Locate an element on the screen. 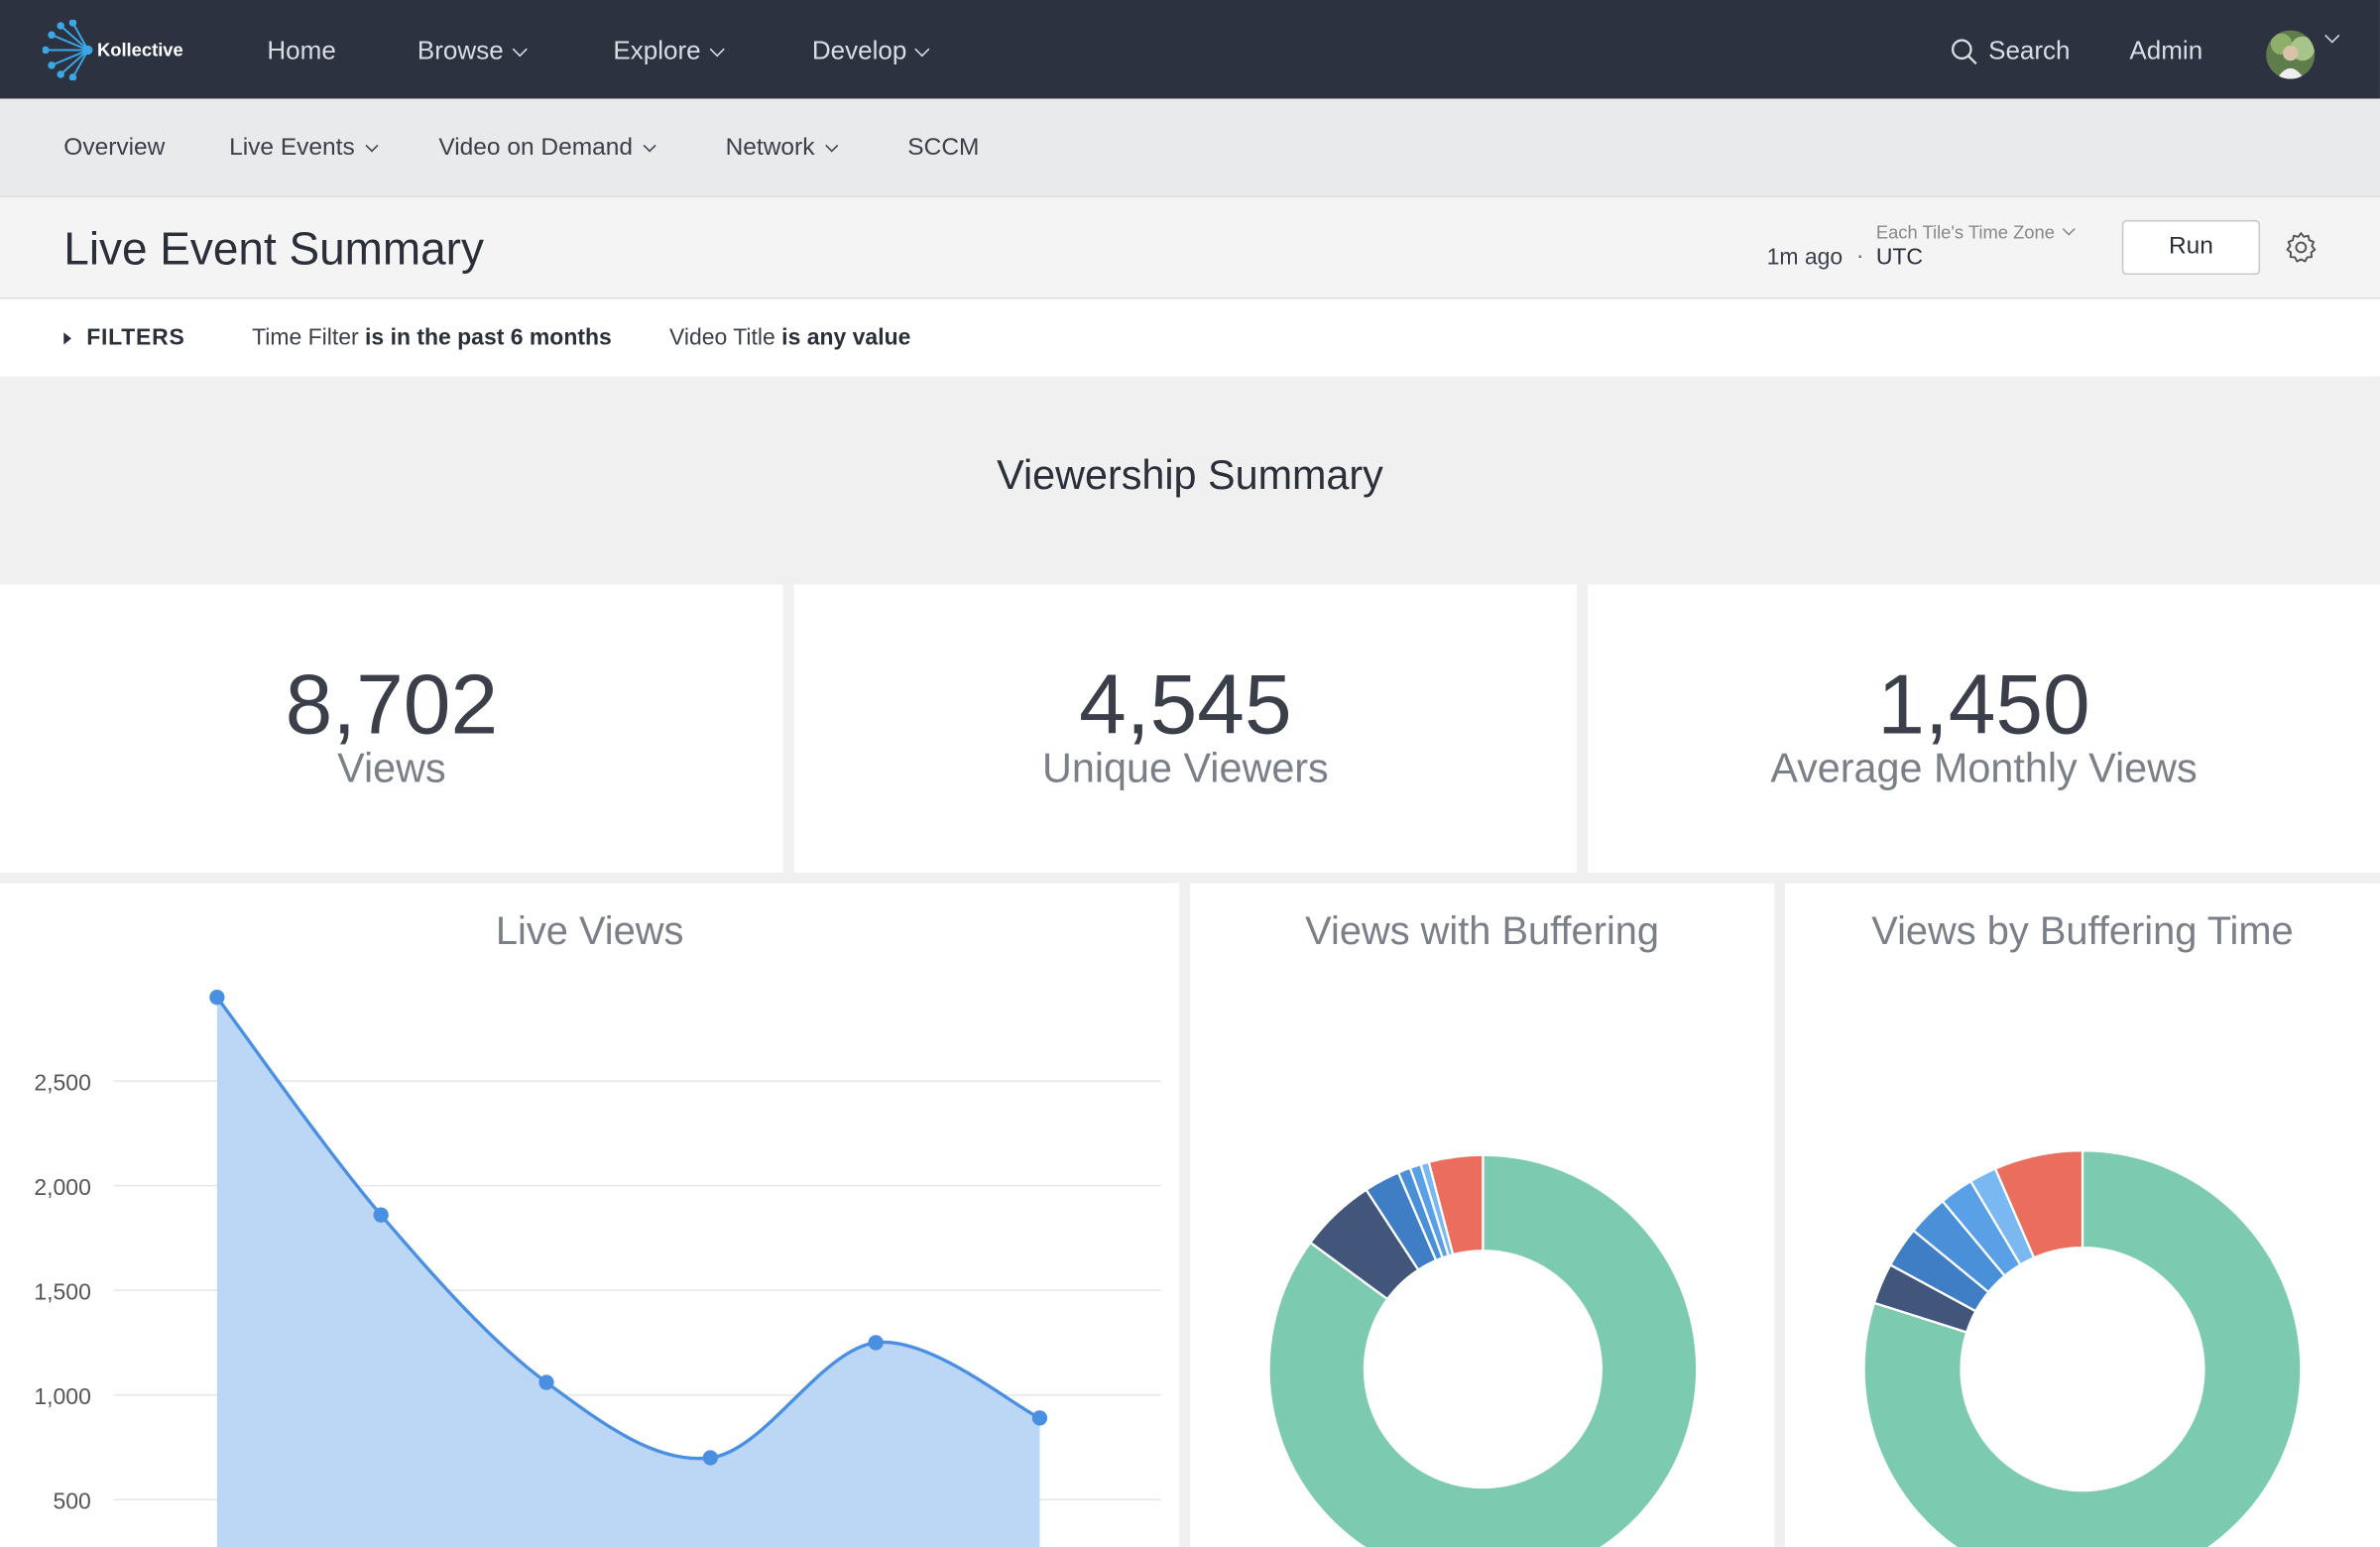 The width and height of the screenshot is (2380, 1547). gear-icon is located at coordinates (2302, 248).